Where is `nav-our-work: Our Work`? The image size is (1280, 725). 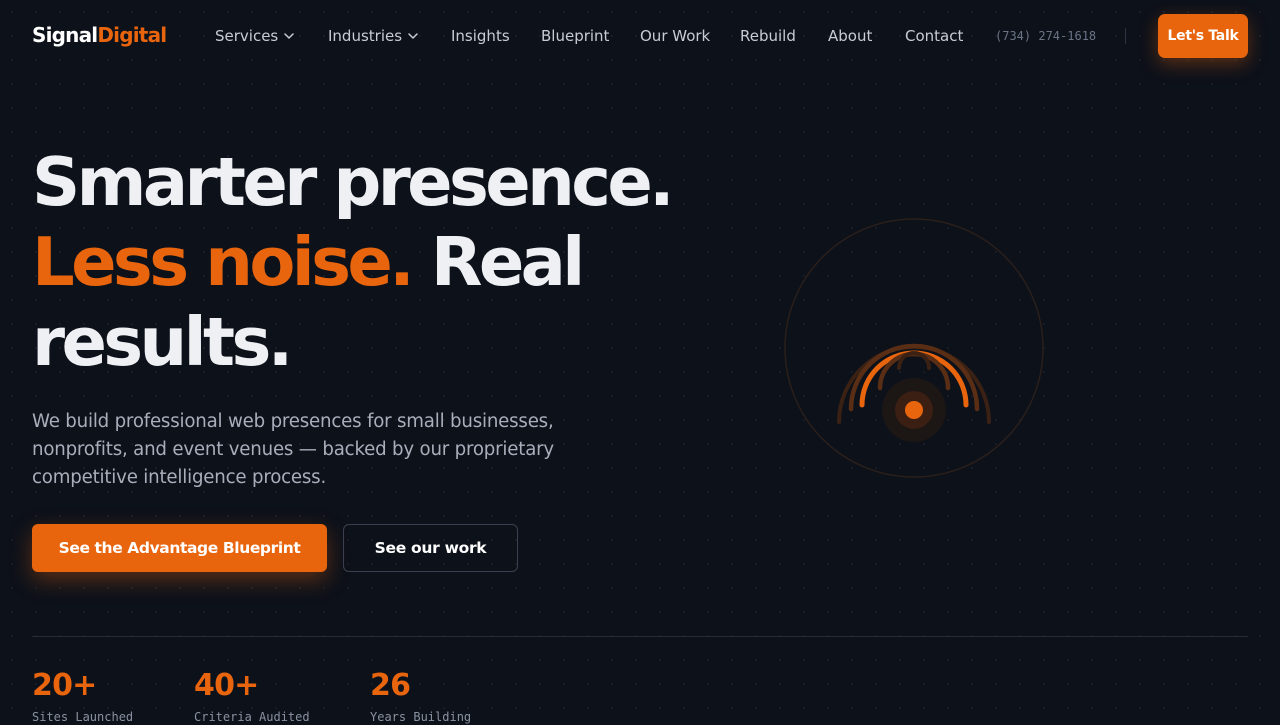
nav-our-work: Our Work is located at coordinates (675, 36).